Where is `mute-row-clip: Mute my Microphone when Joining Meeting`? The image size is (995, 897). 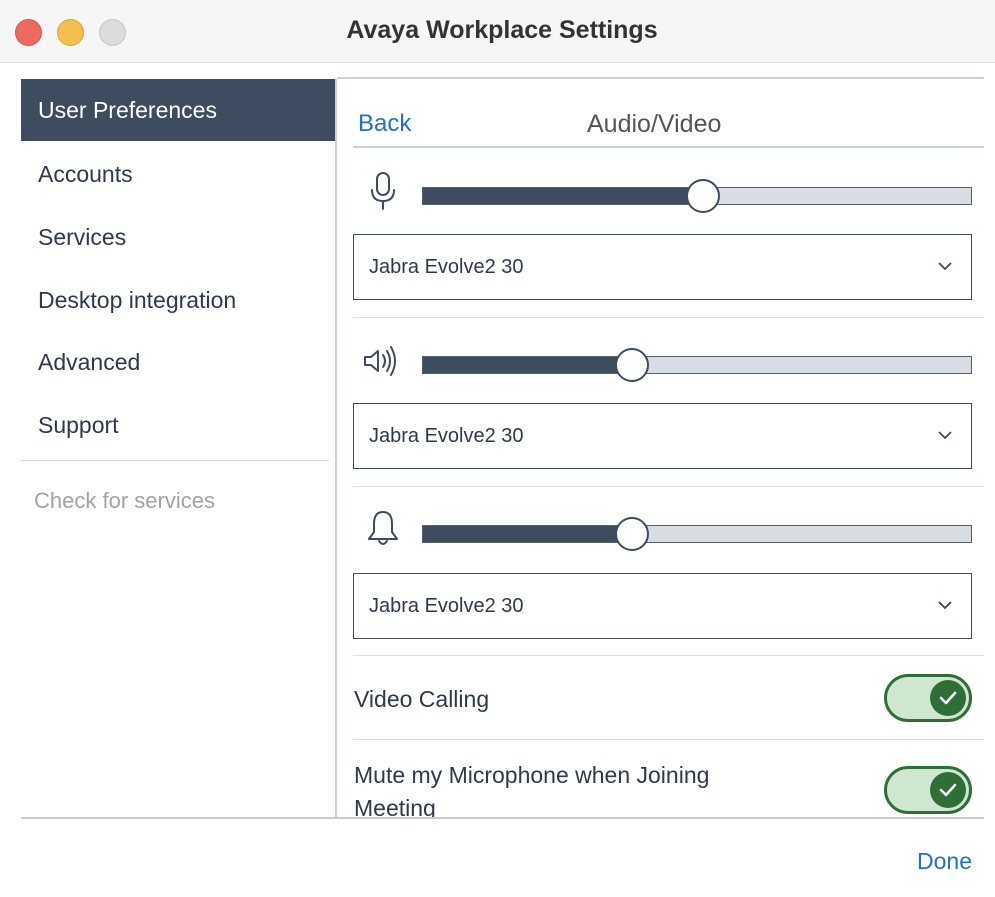 mute-row-clip: Mute my Microphone when Joining Meeting is located at coordinates (660, 778).